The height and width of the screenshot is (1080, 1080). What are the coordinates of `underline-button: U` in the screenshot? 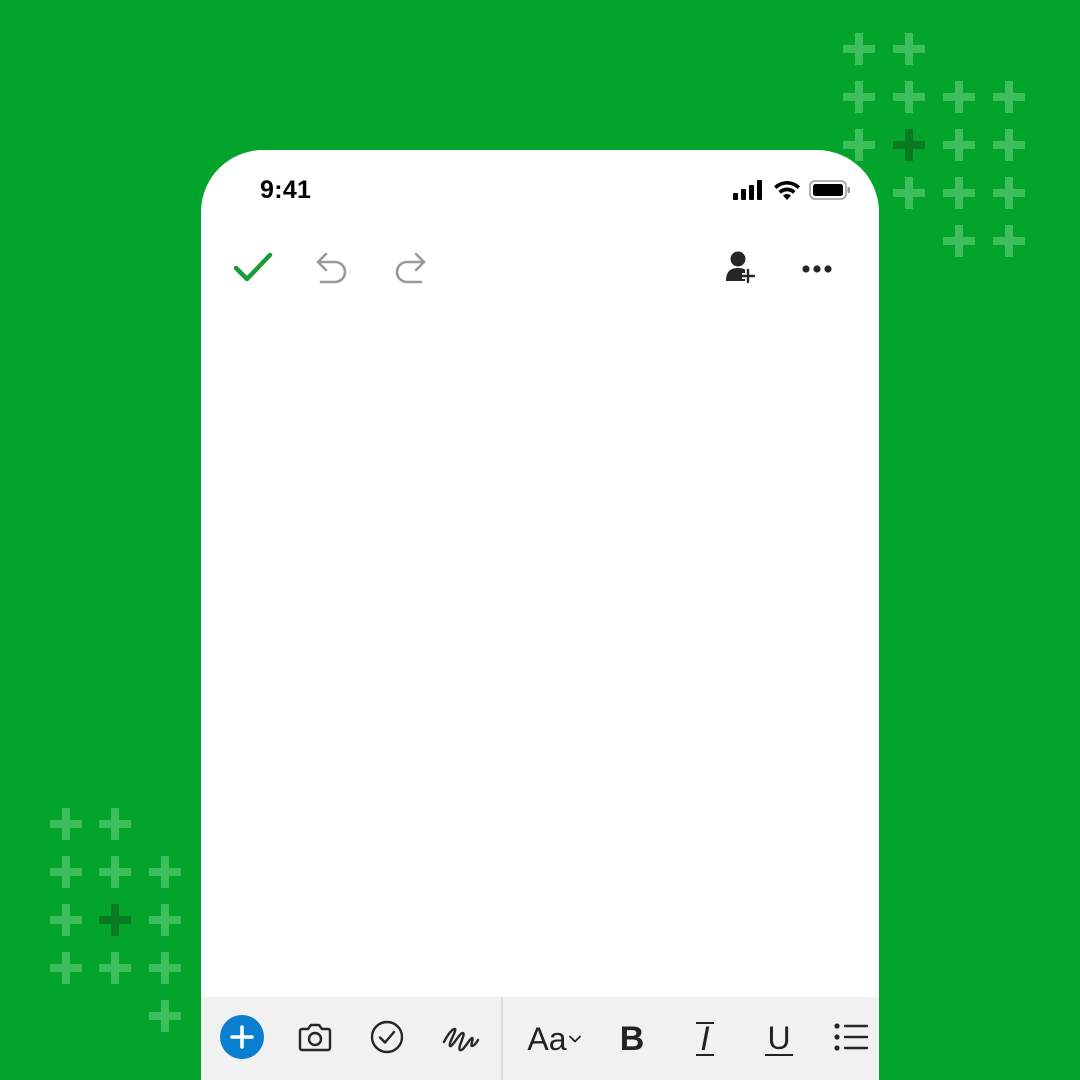 It's located at (779, 1039).